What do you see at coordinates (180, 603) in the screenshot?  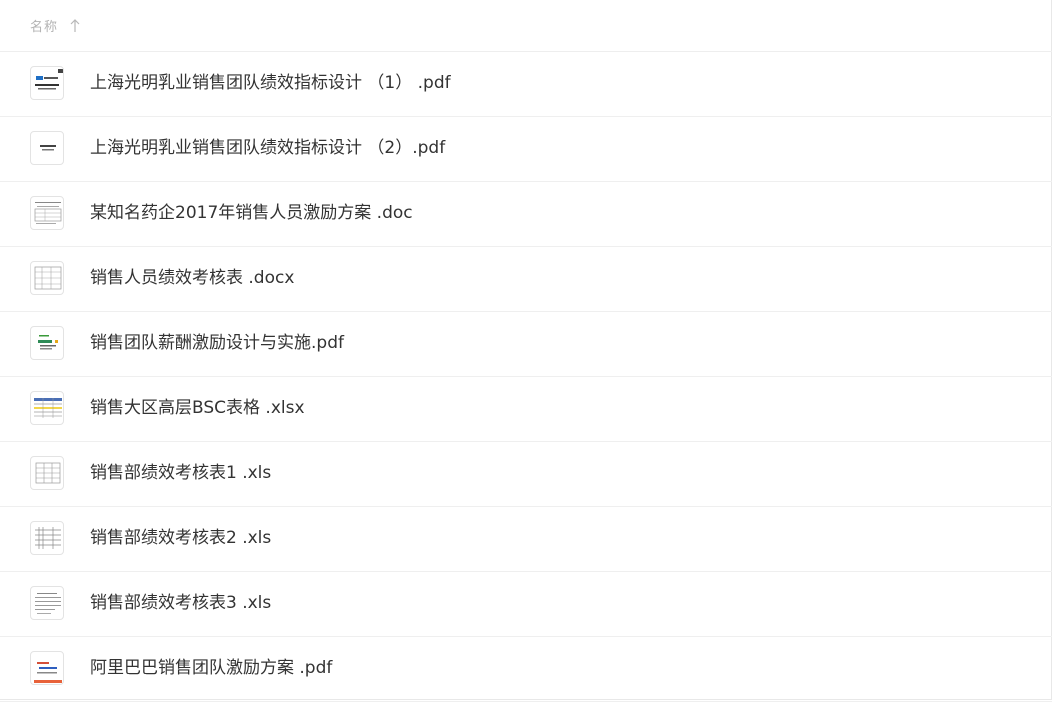 I see `file-name: 销售部绩效考核表3 .xls` at bounding box center [180, 603].